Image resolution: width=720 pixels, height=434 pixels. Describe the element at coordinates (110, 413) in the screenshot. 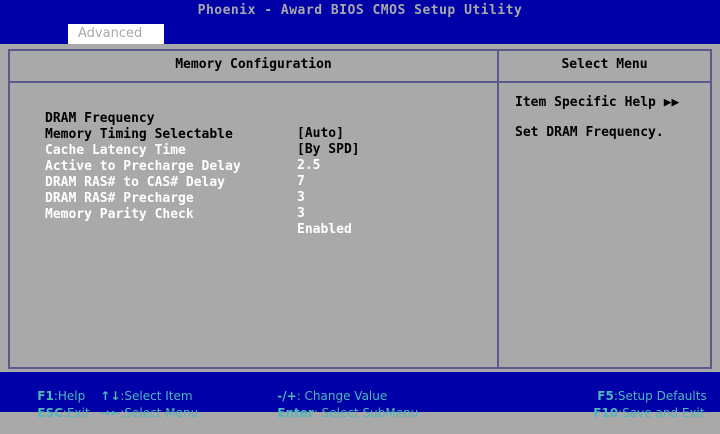

I see `key-label: →←` at that location.